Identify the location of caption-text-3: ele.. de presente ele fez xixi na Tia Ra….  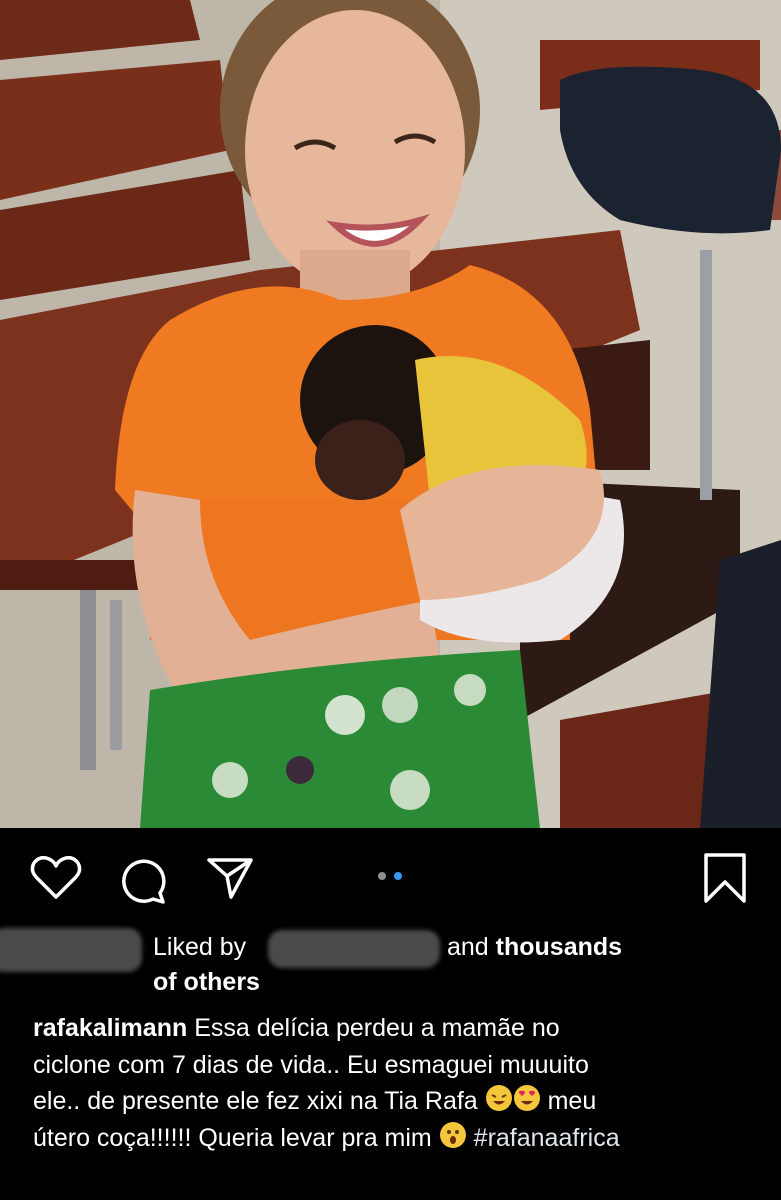
(255, 1101).